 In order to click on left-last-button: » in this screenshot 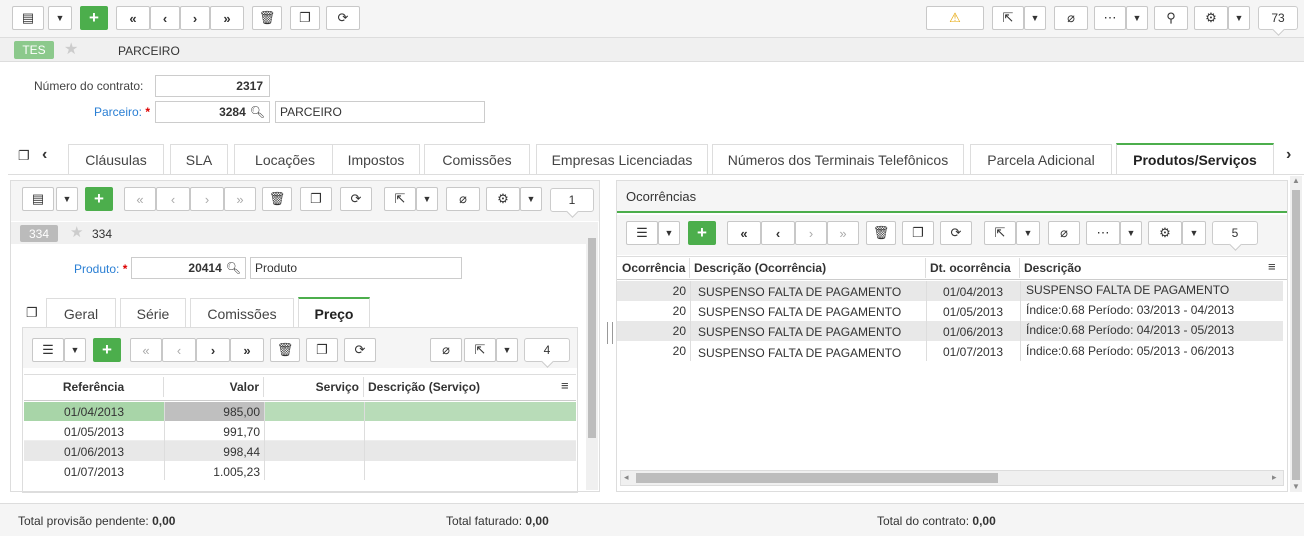, I will do `click(240, 199)`.